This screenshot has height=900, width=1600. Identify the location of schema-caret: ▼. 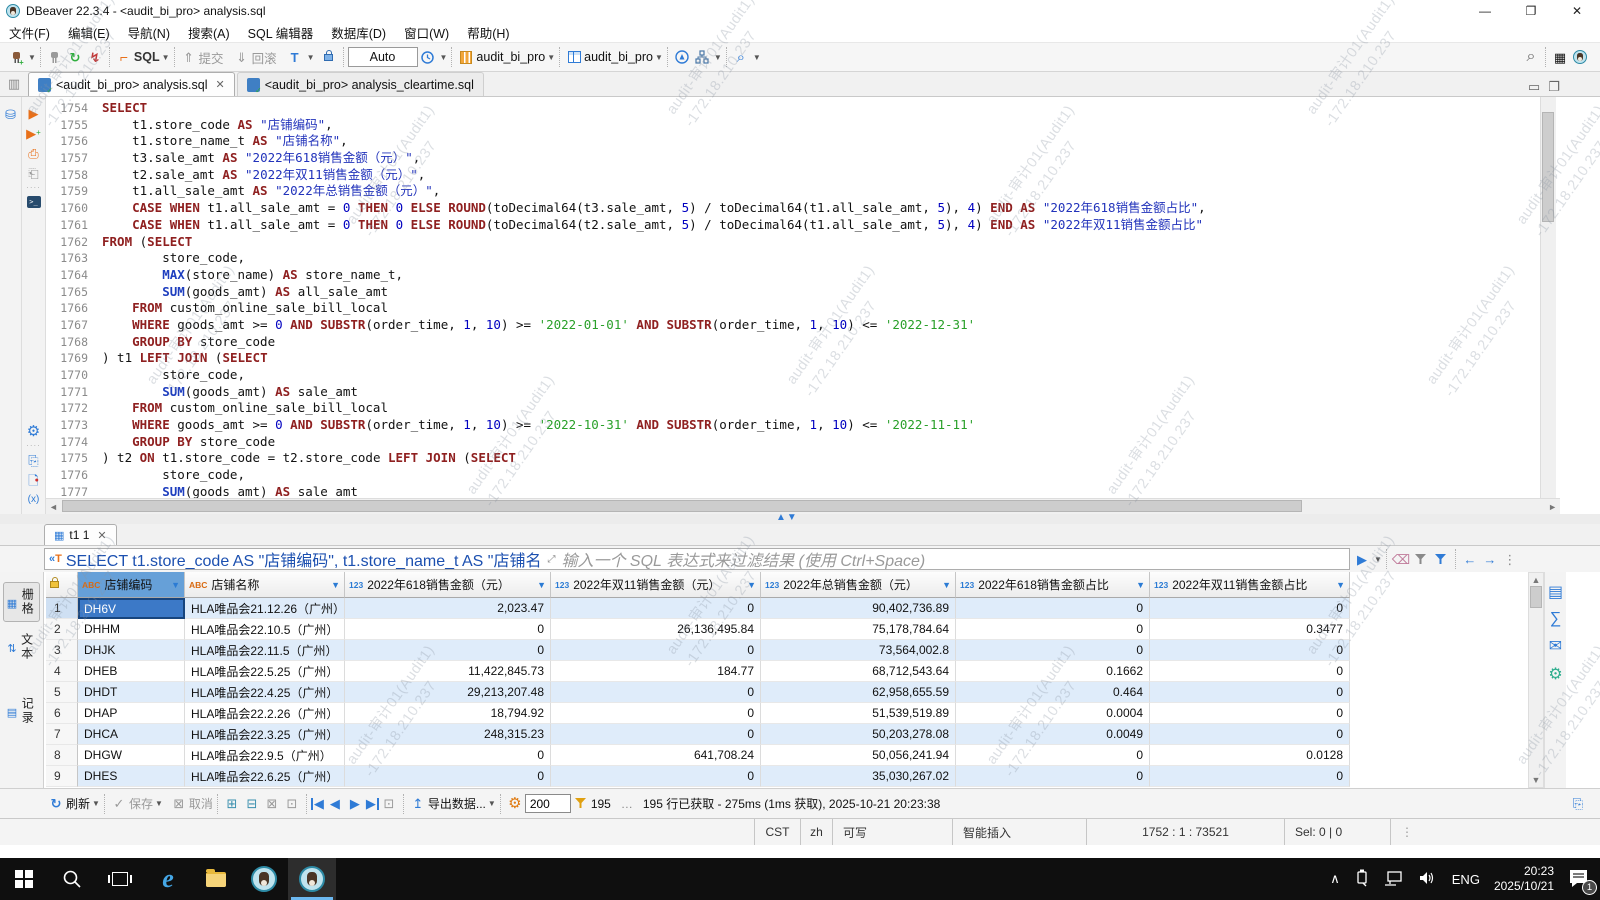
(659, 57).